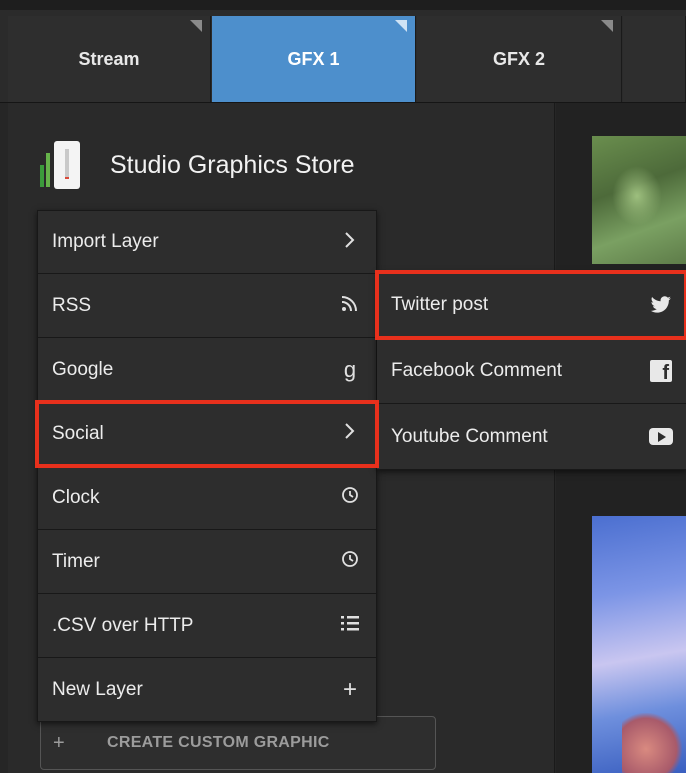 This screenshot has width=686, height=773. I want to click on studio-graphics-store-icon, so click(68, 165).